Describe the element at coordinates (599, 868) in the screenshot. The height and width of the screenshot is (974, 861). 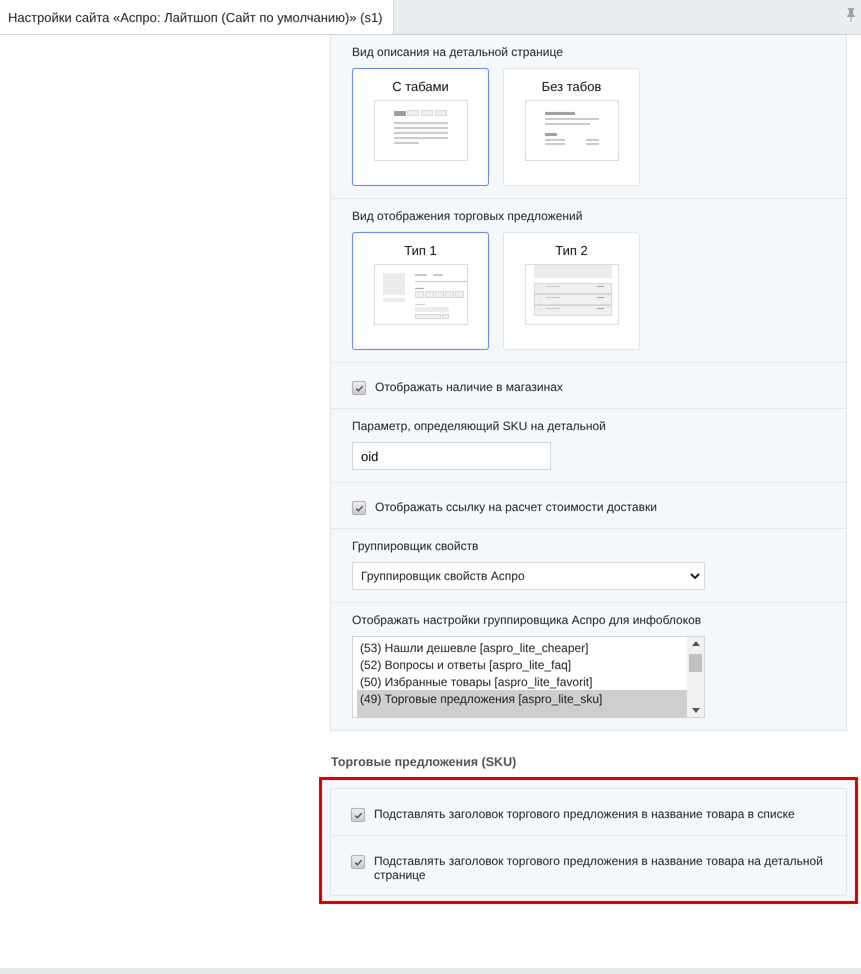
I see `checkbox-label: Подставлять заголовок торгового предложения в название товара на детальной странице` at that location.